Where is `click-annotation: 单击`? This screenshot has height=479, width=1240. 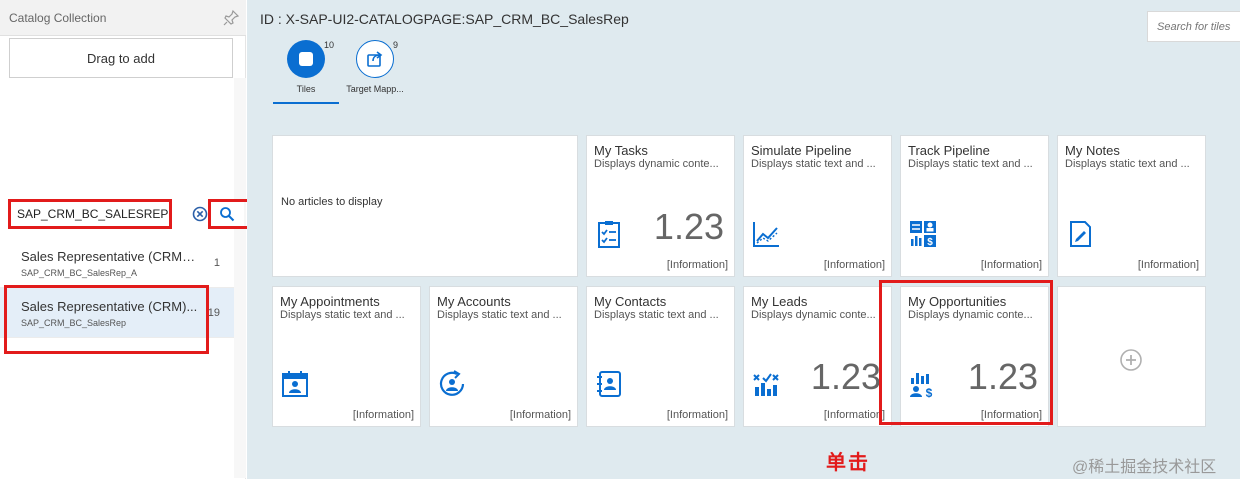 click-annotation: 单击 is located at coordinates (848, 463).